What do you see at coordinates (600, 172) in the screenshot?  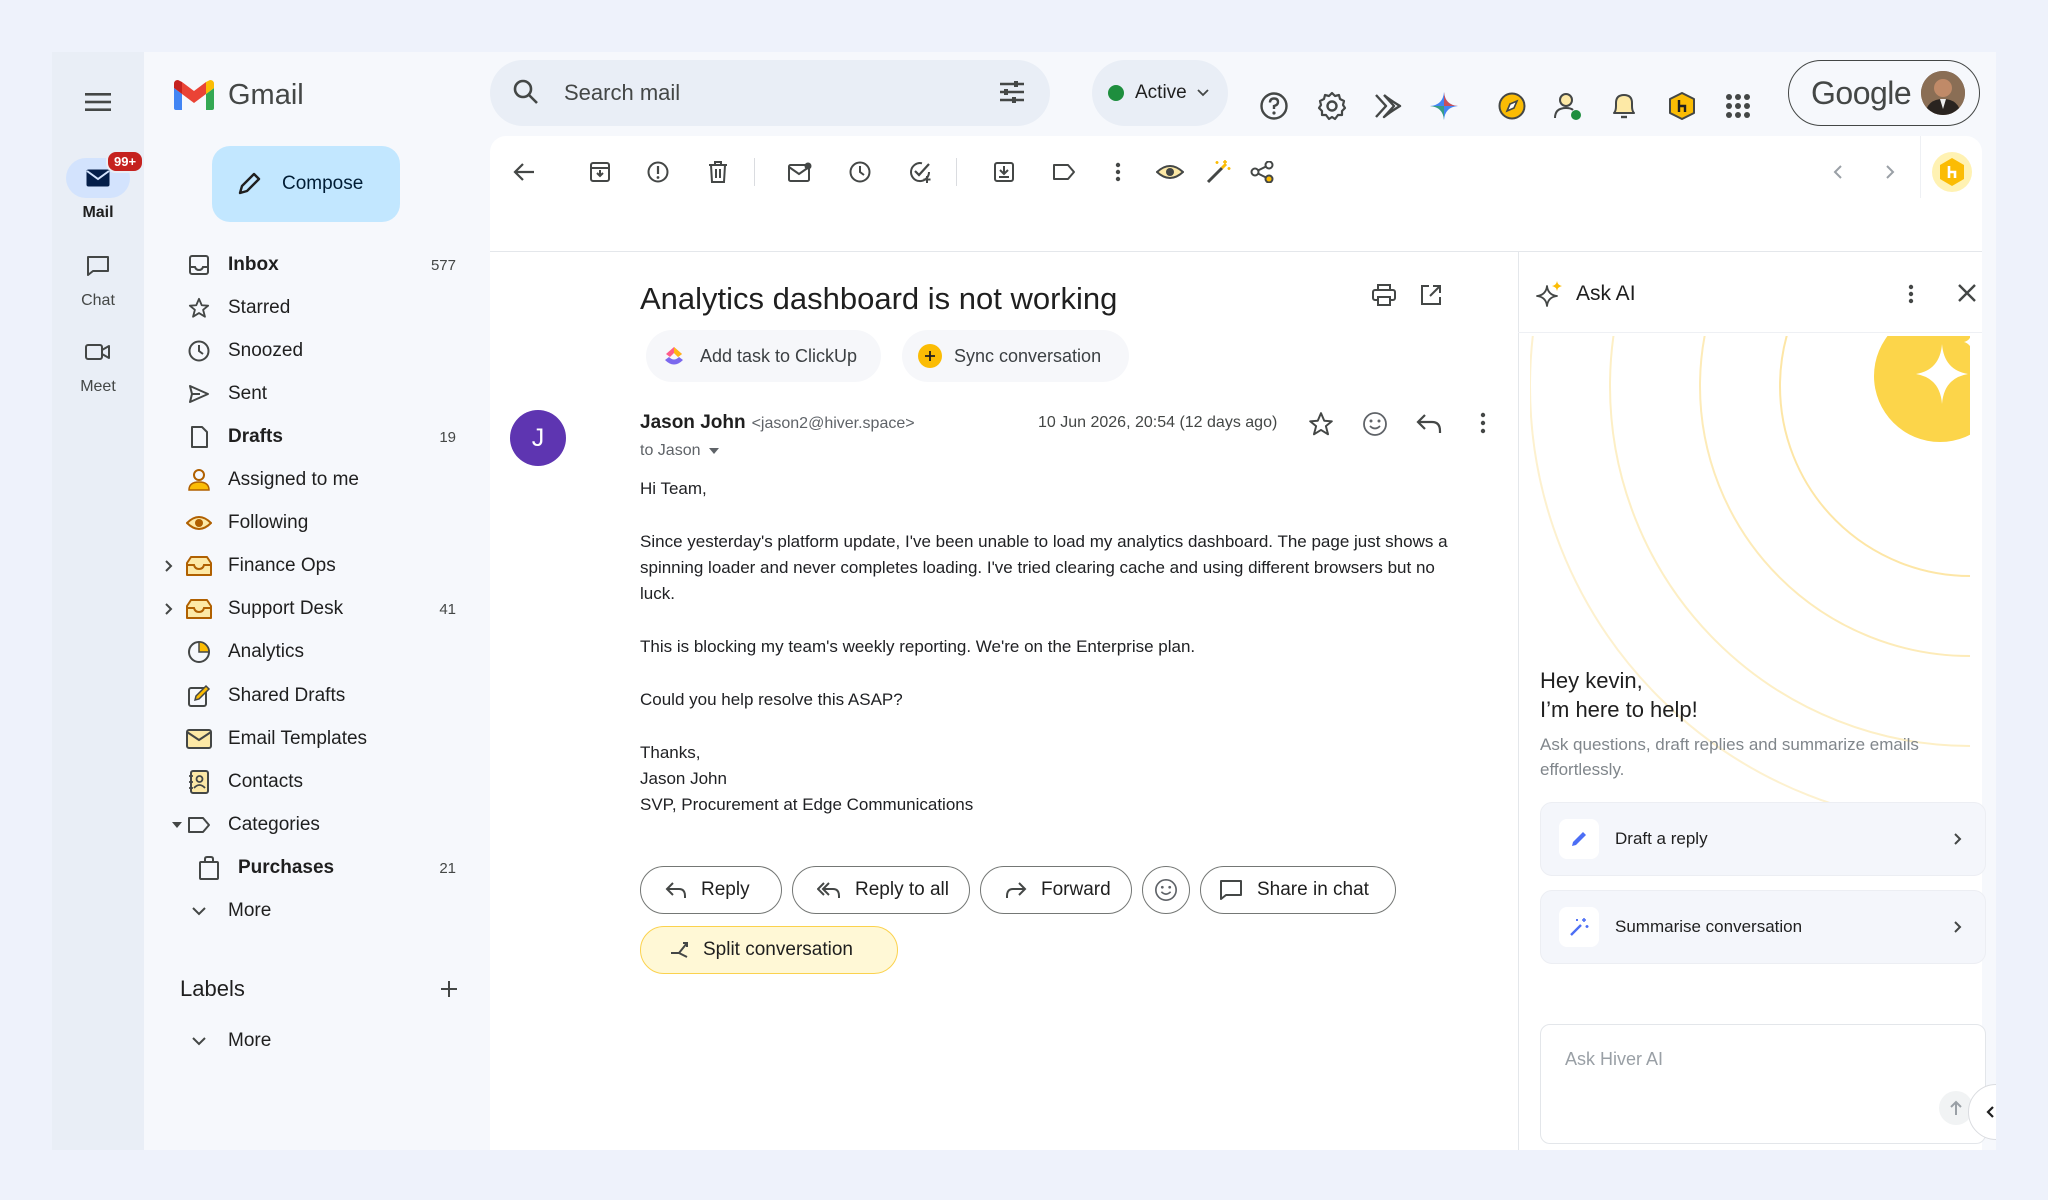 I see `archive-icon` at bounding box center [600, 172].